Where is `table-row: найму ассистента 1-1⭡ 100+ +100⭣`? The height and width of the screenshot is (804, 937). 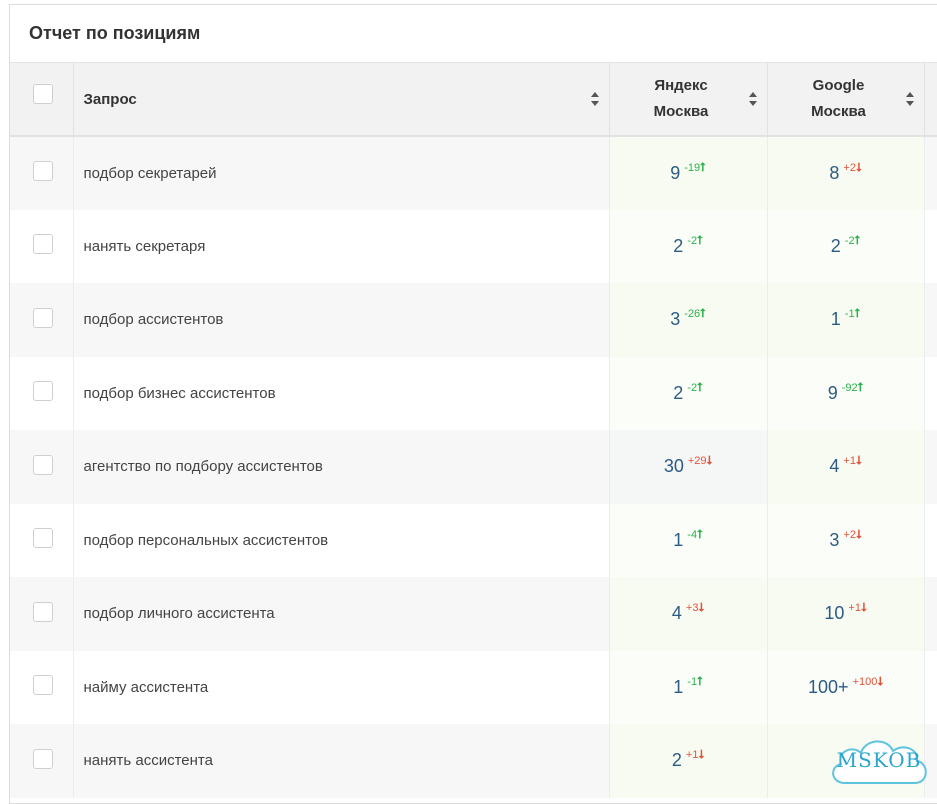
table-row: найму ассистента 1-1⭡ 100+ +100⭣ is located at coordinates (473, 688).